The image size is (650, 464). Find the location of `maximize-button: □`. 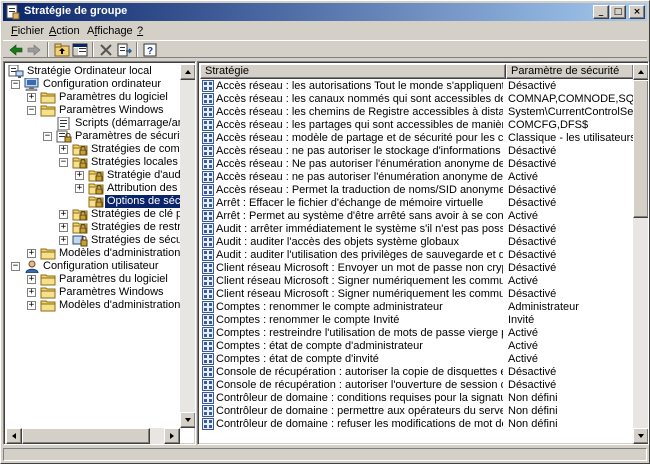

maximize-button: □ is located at coordinates (618, 12).